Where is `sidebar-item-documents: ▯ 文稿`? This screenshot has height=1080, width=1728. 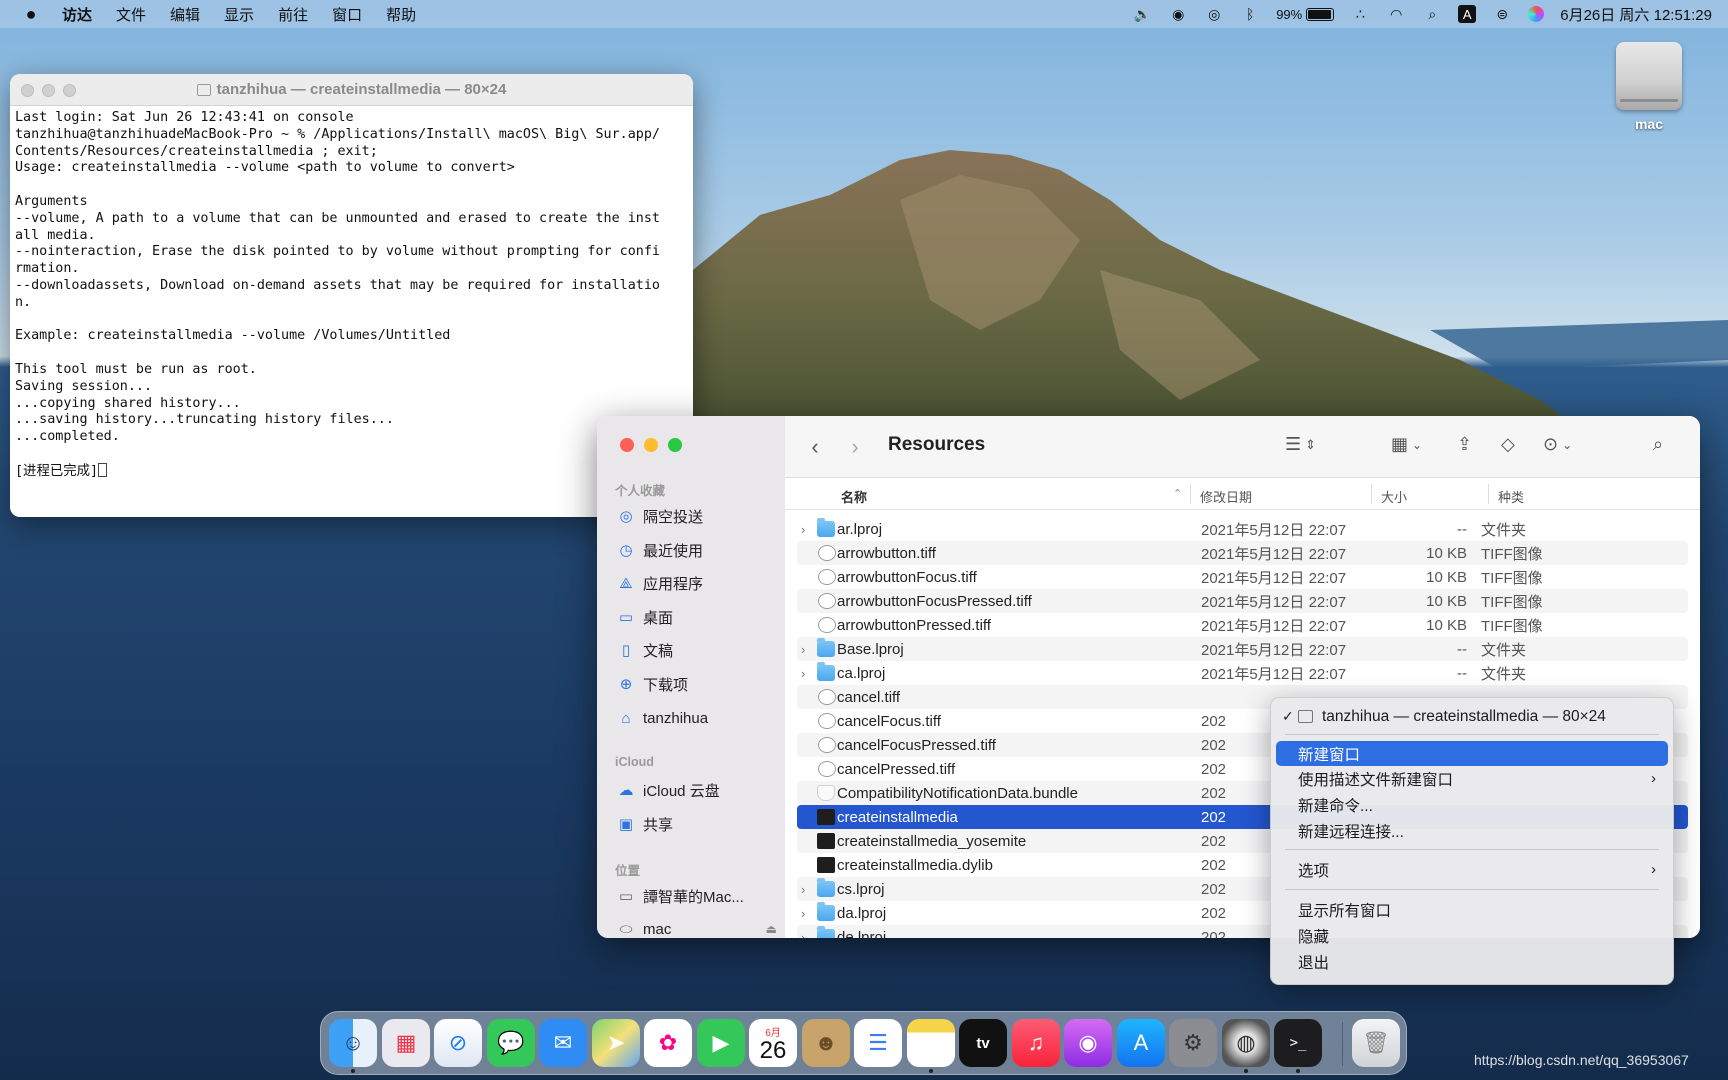
sidebar-item-documents: ▯ 文稿 is located at coordinates (697, 650).